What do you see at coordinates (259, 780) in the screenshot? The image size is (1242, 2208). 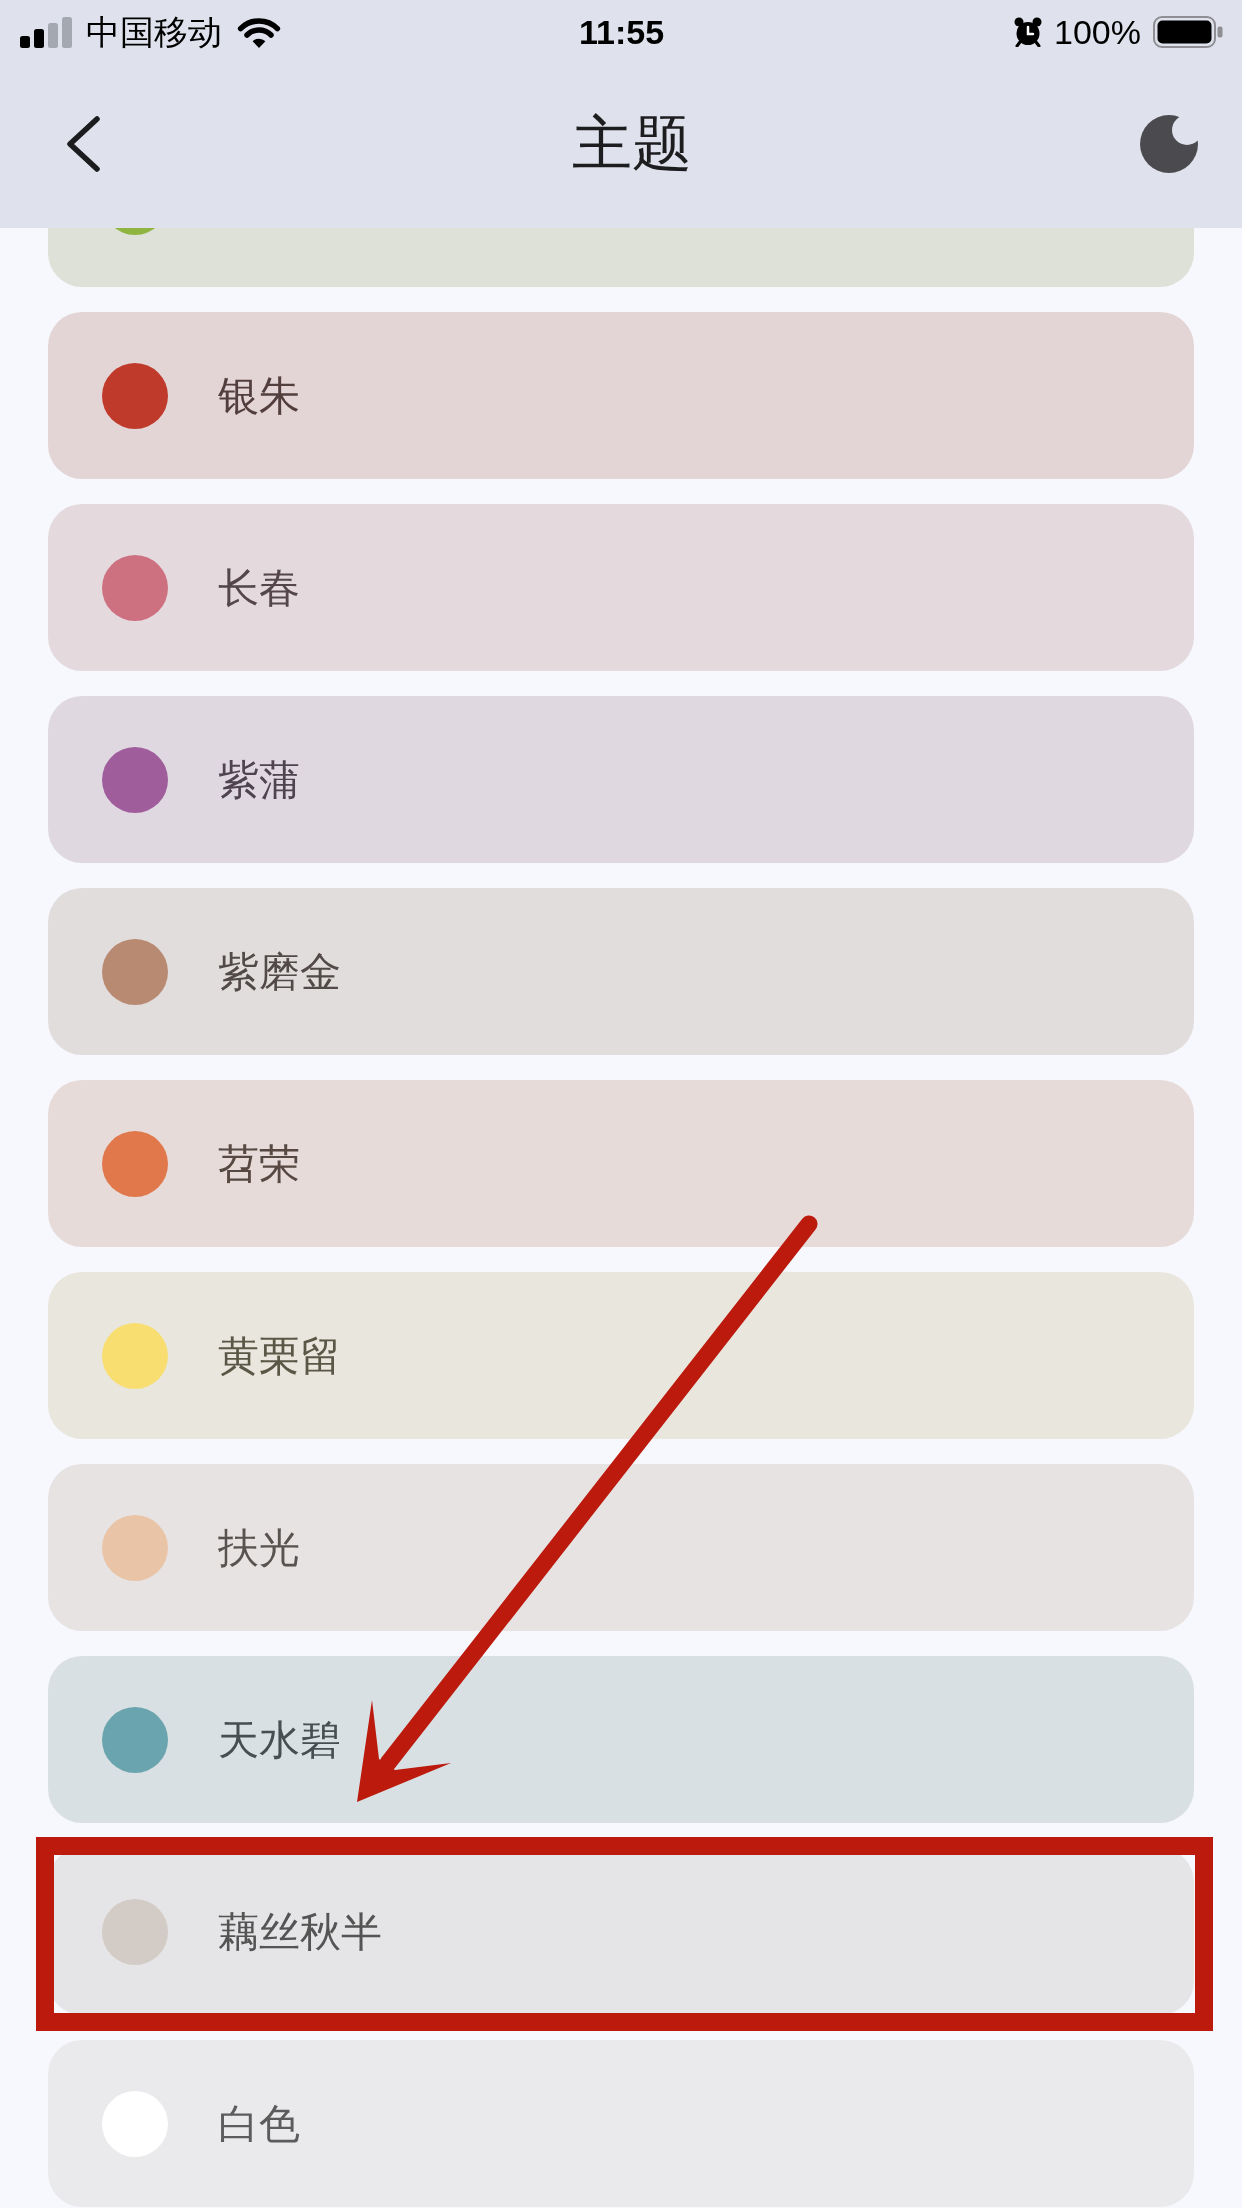 I see `theme-name: 紫蒲` at bounding box center [259, 780].